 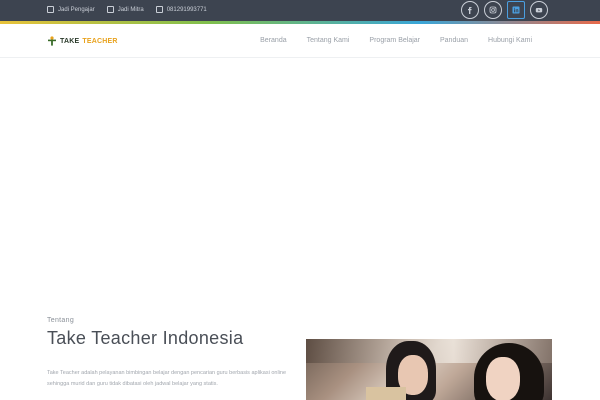 I want to click on instagram-icon, so click(x=493, y=10).